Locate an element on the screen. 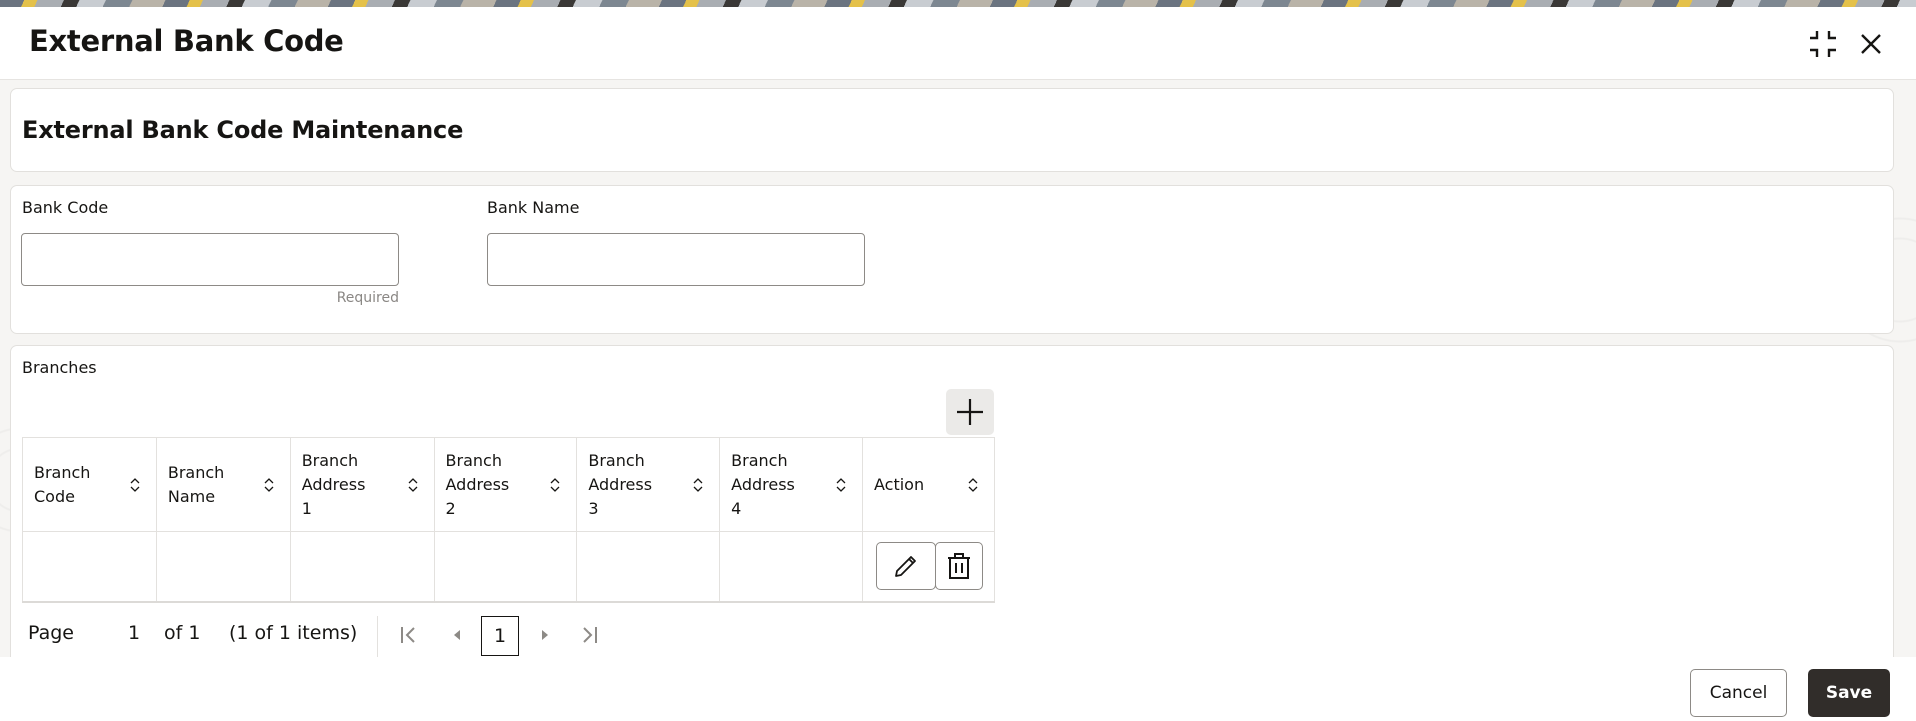 The height and width of the screenshot is (721, 1916). column-header-branch-address-4: Branch Address 4 is located at coordinates (791, 484).